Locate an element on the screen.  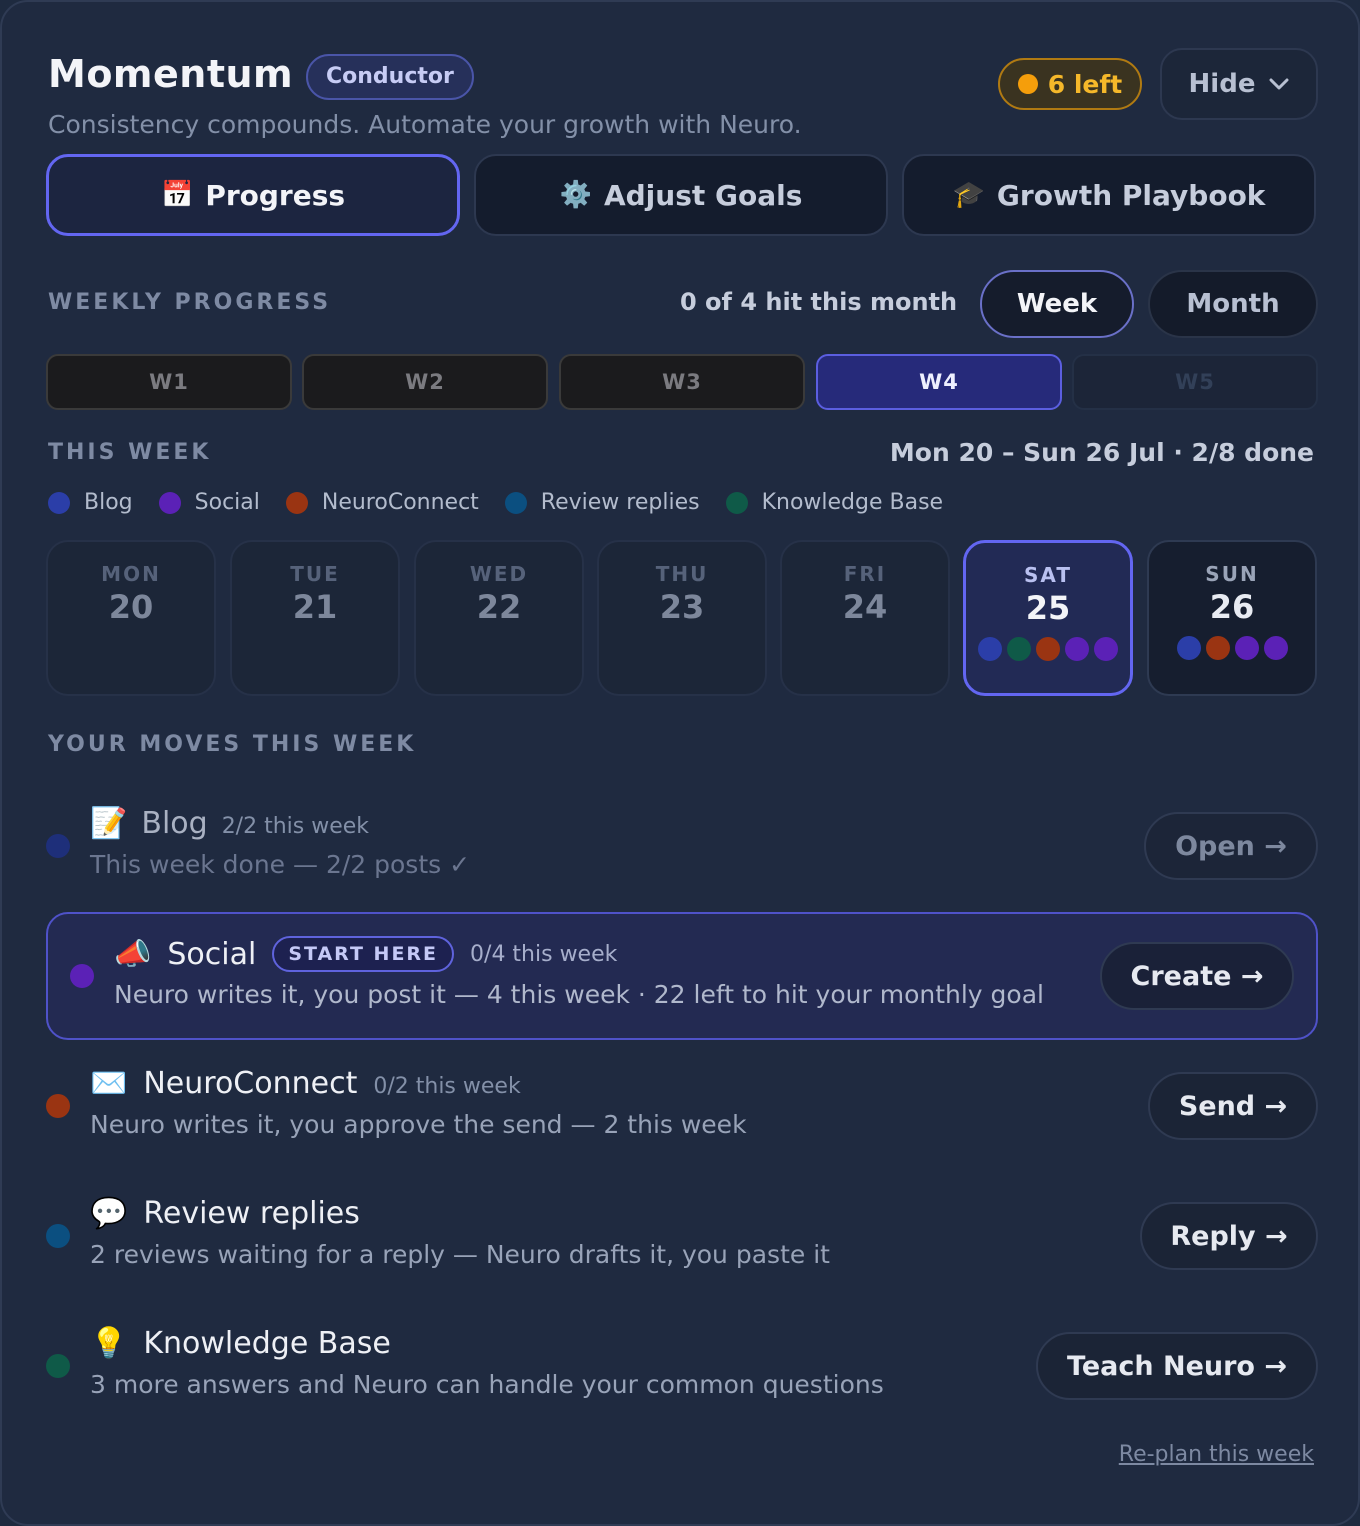
week-chip-w2: W2 is located at coordinates (425, 382).